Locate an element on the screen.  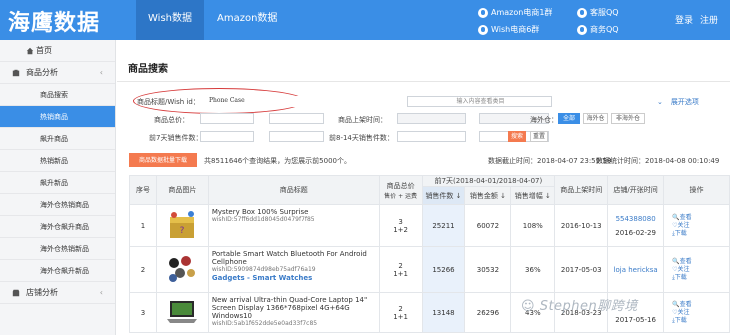
col-sales-amount: 销售金额 ↓ is located at coordinates (488, 195).